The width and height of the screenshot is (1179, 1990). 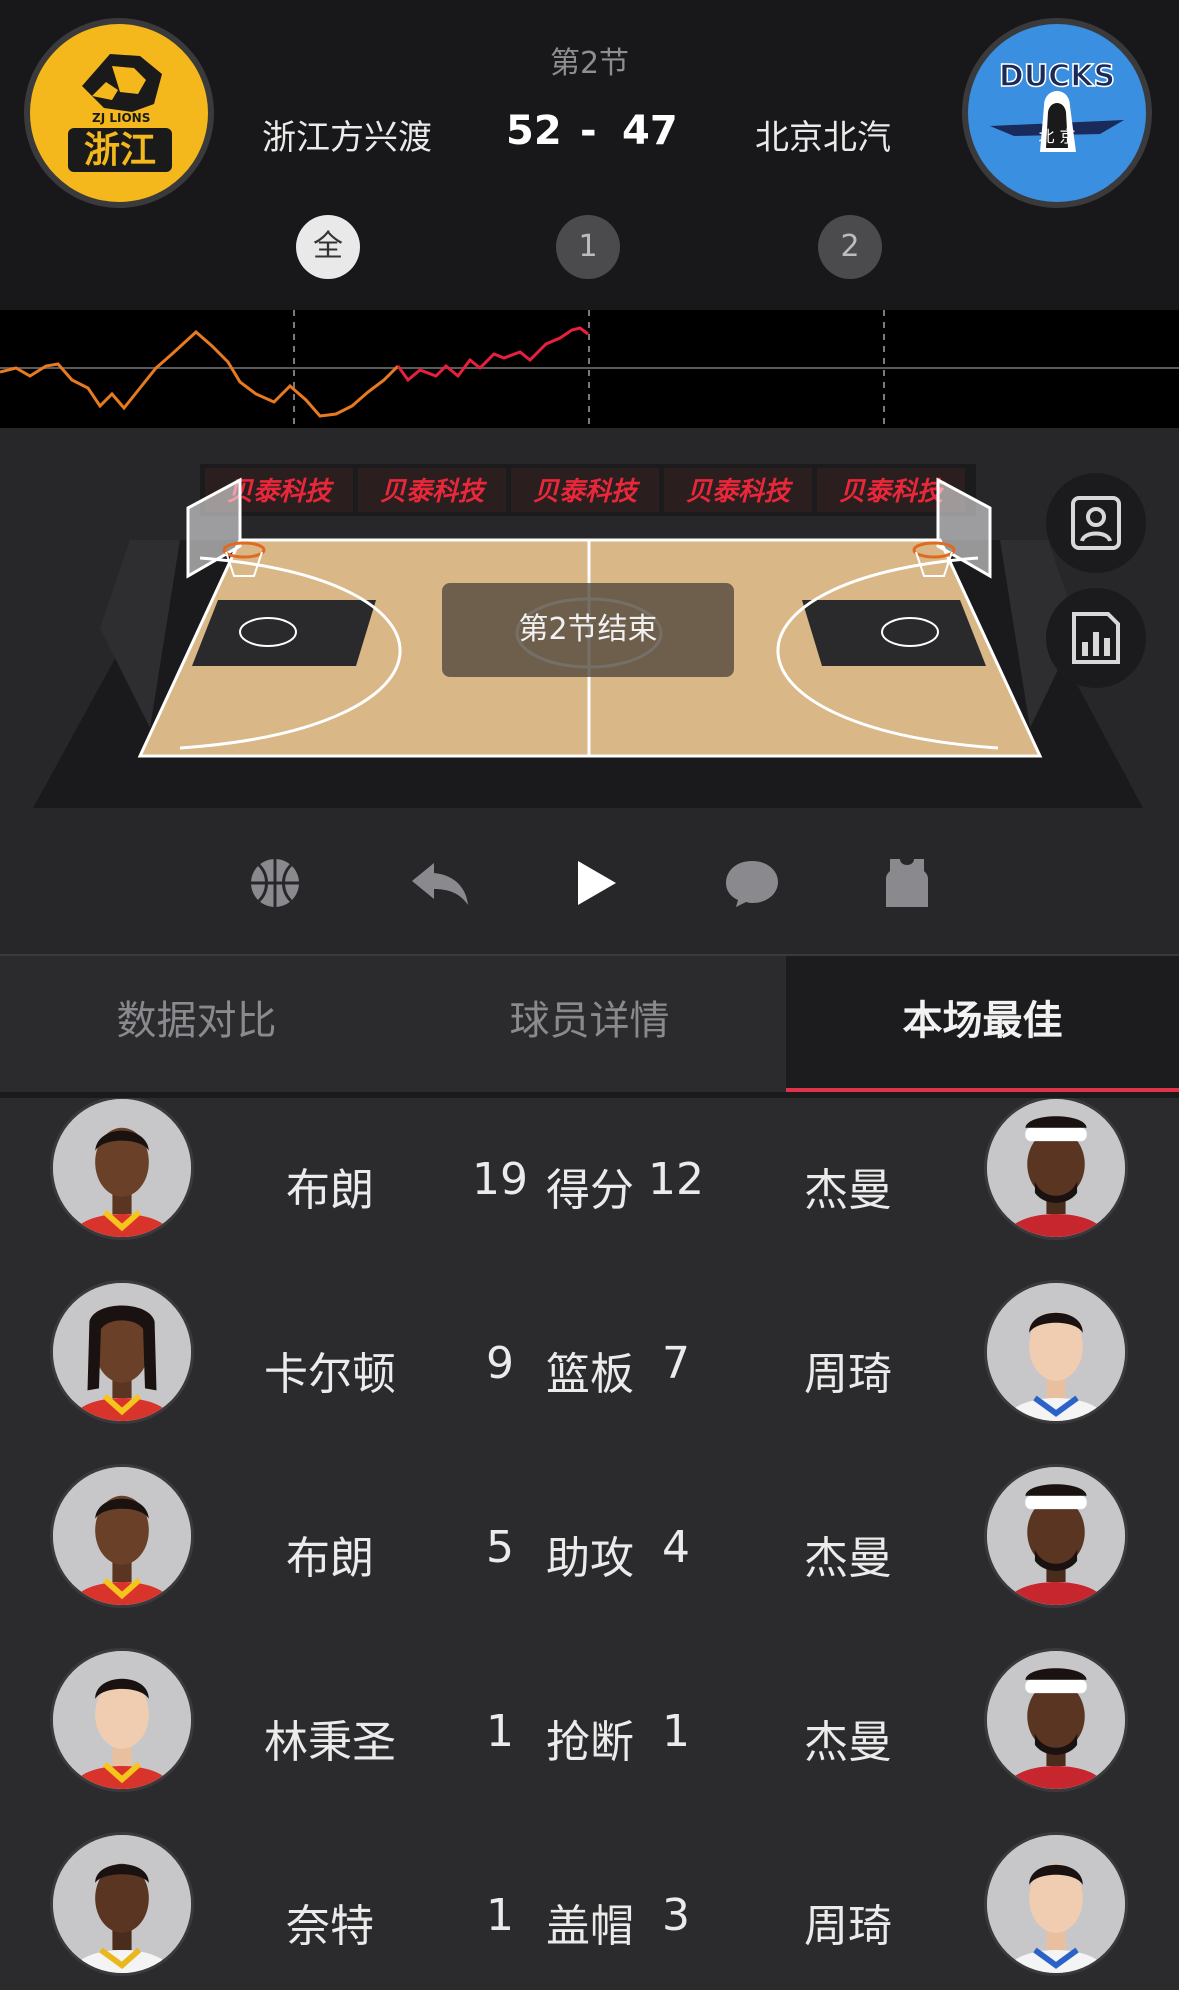 I want to click on svg-text: DUCKS, so click(x=1057, y=76).